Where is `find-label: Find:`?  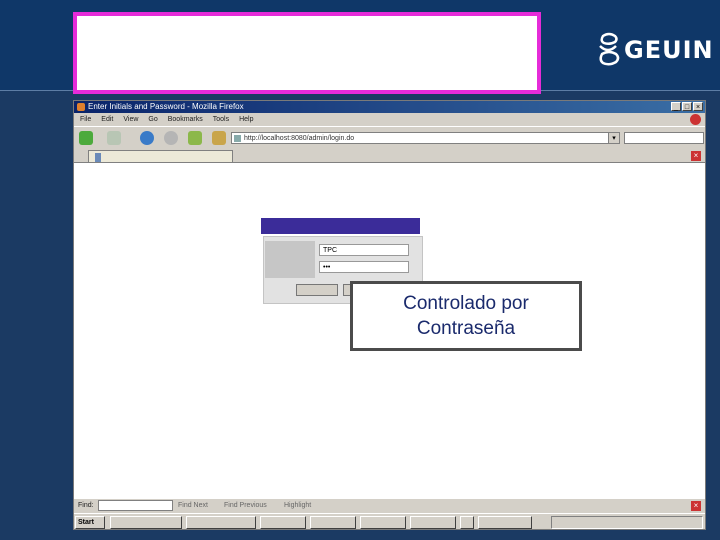 find-label: Find: is located at coordinates (86, 505).